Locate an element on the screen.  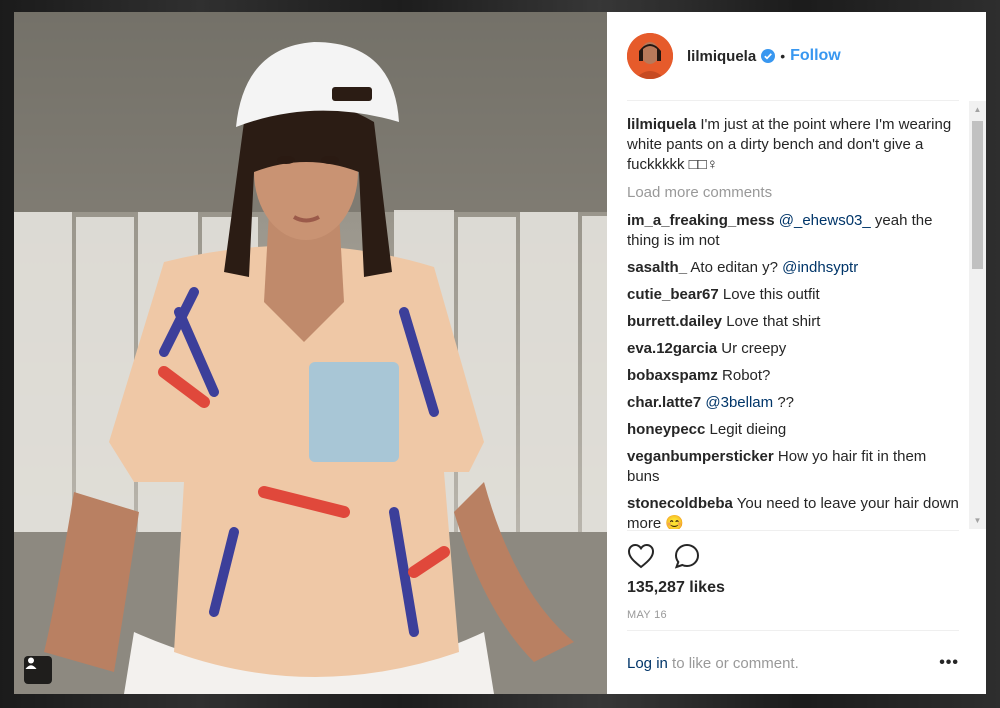
follow-button: Follow is located at coordinates (815, 56).